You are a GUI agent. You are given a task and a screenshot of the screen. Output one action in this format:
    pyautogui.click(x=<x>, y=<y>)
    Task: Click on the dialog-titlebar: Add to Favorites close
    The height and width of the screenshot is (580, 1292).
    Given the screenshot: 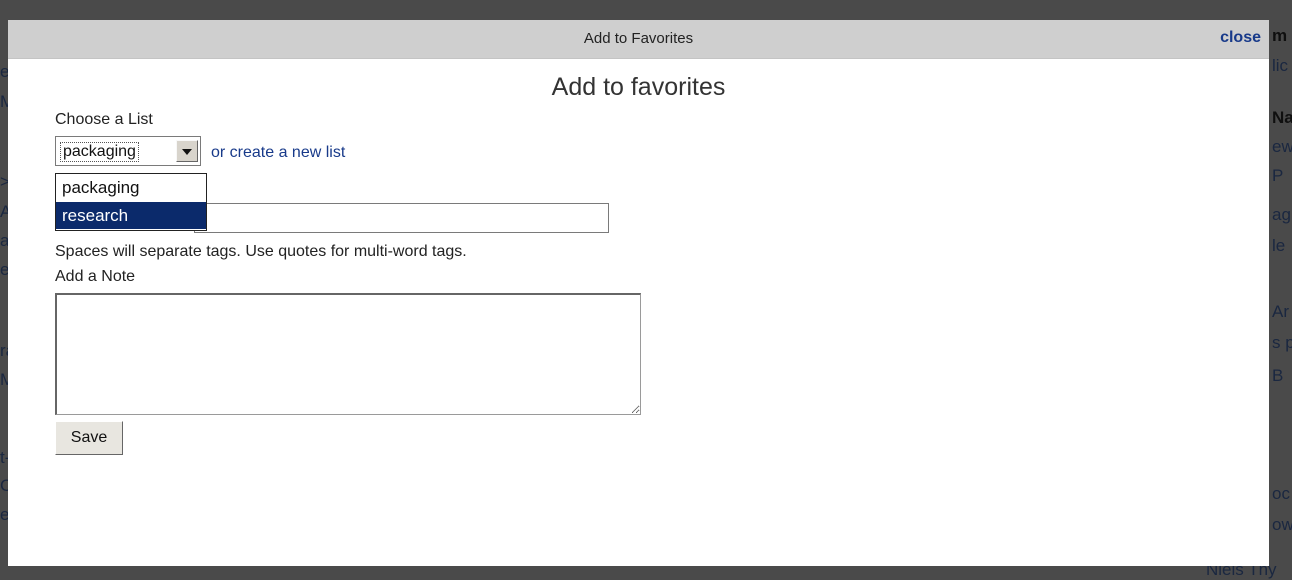 What is the action you would take?
    pyautogui.click(x=638, y=39)
    